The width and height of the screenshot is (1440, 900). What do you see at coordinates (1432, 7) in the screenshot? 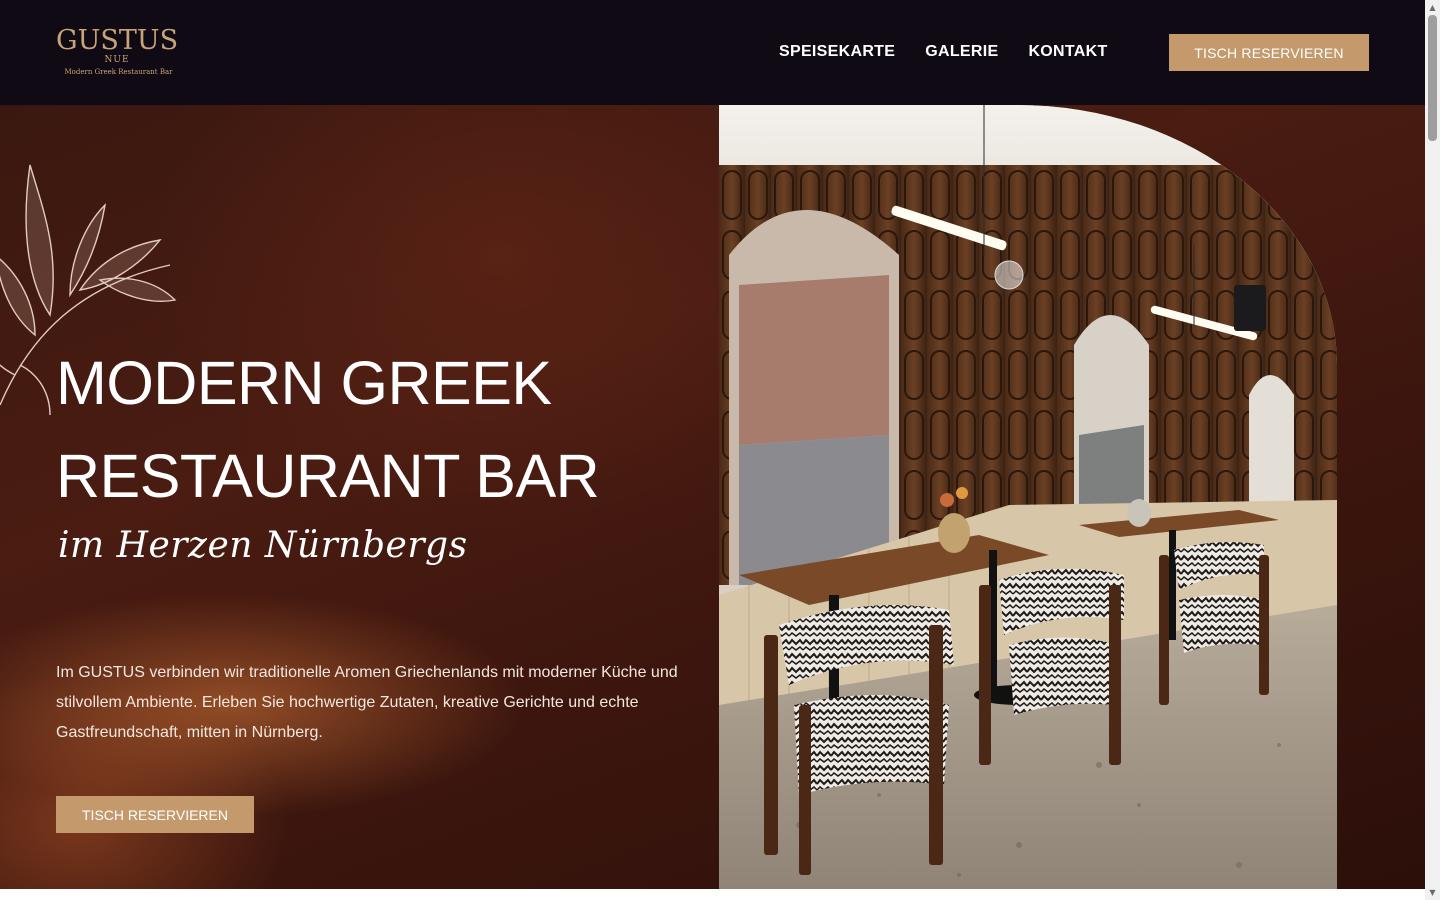
I see `scroll-up-arrow-icon: ▲` at bounding box center [1432, 7].